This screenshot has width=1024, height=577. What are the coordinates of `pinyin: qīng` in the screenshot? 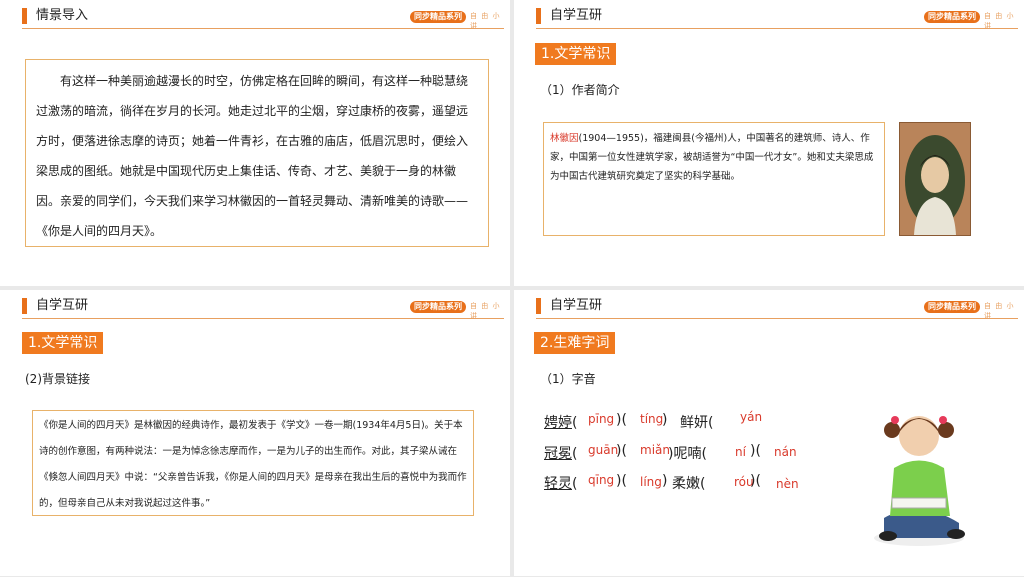 It's located at (601, 480).